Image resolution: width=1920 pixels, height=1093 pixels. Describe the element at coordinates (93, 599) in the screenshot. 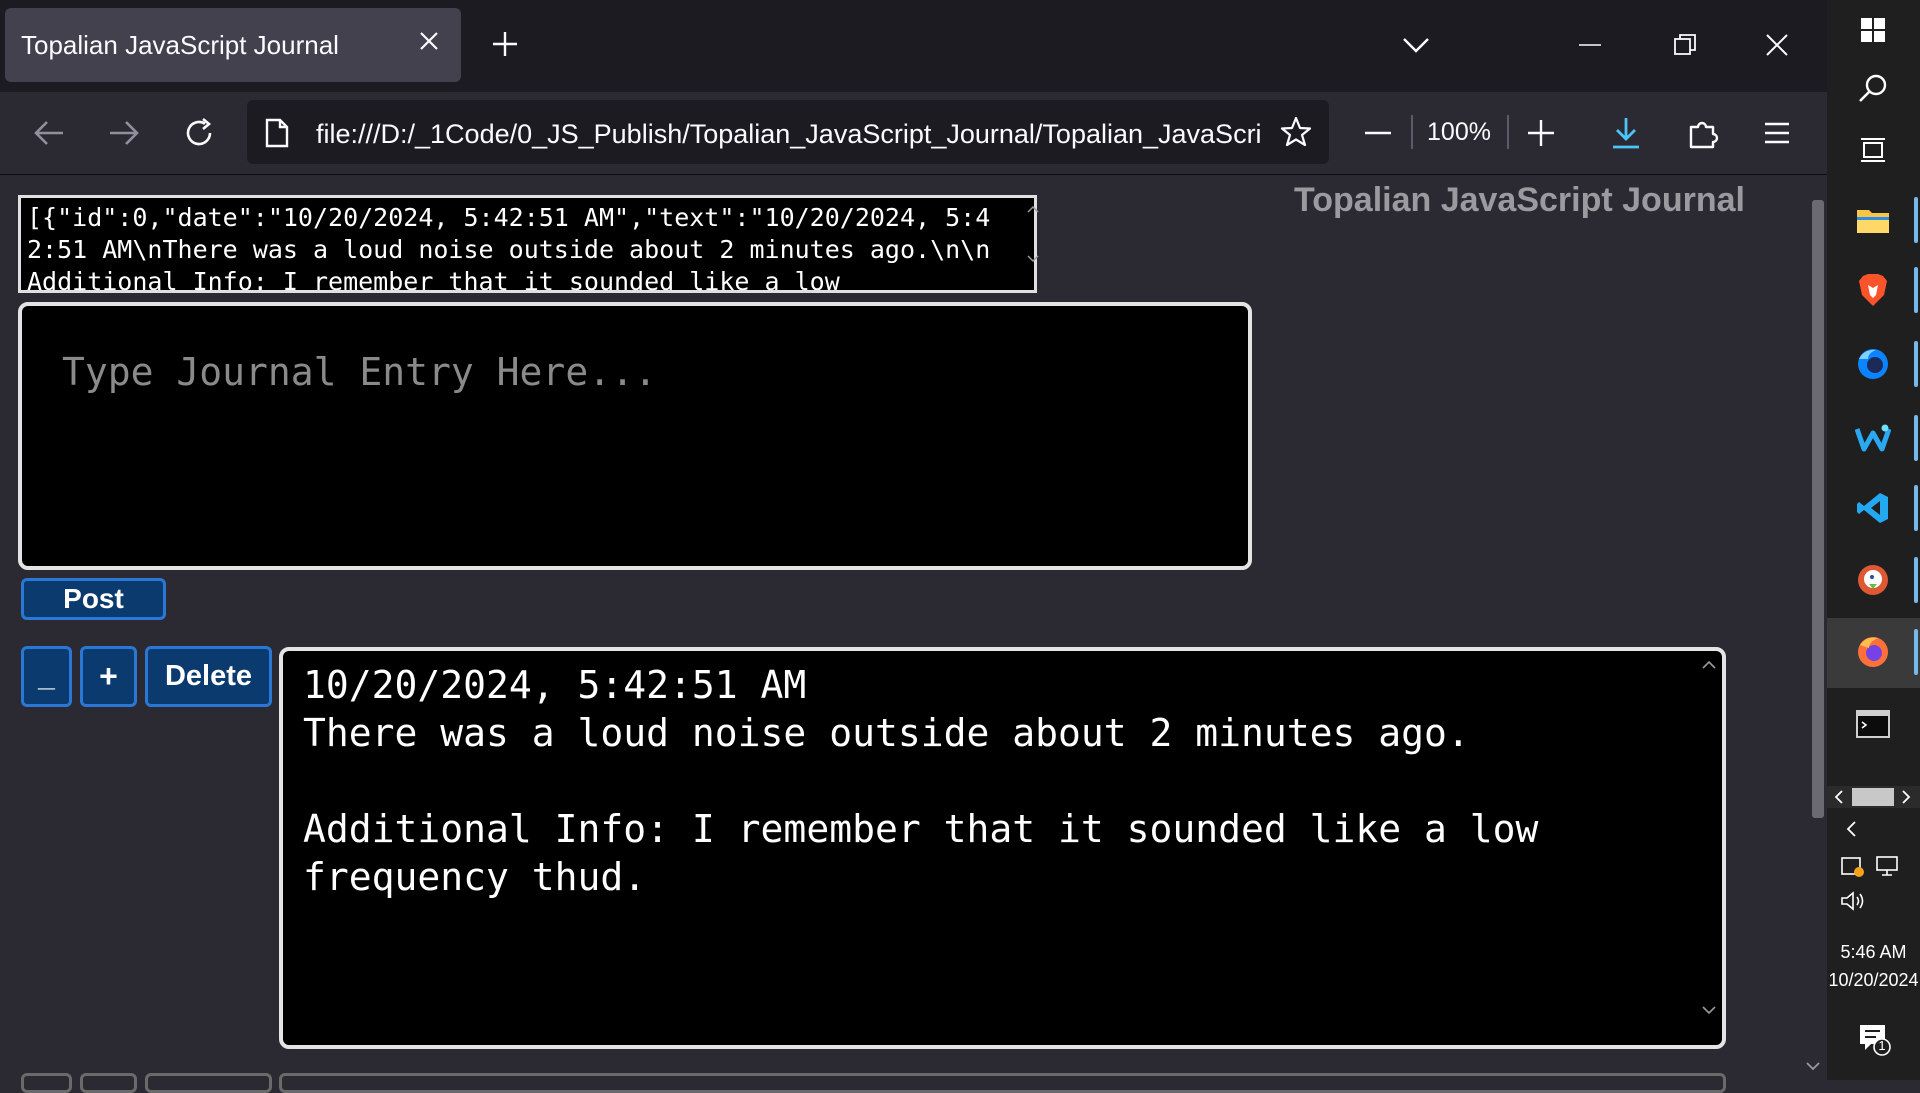

I see `post-button: Post` at that location.